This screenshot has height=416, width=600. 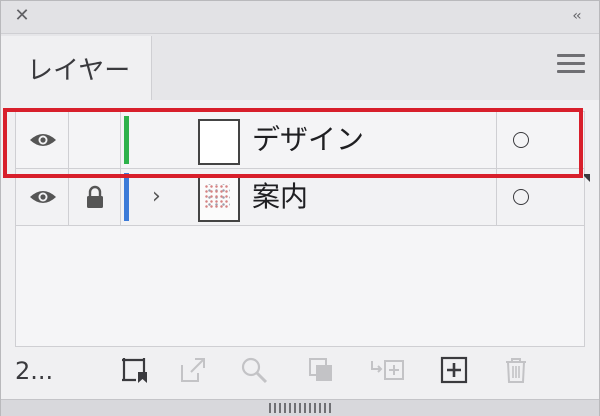 I want to click on artboard-clip-icon, so click(x=134, y=370).